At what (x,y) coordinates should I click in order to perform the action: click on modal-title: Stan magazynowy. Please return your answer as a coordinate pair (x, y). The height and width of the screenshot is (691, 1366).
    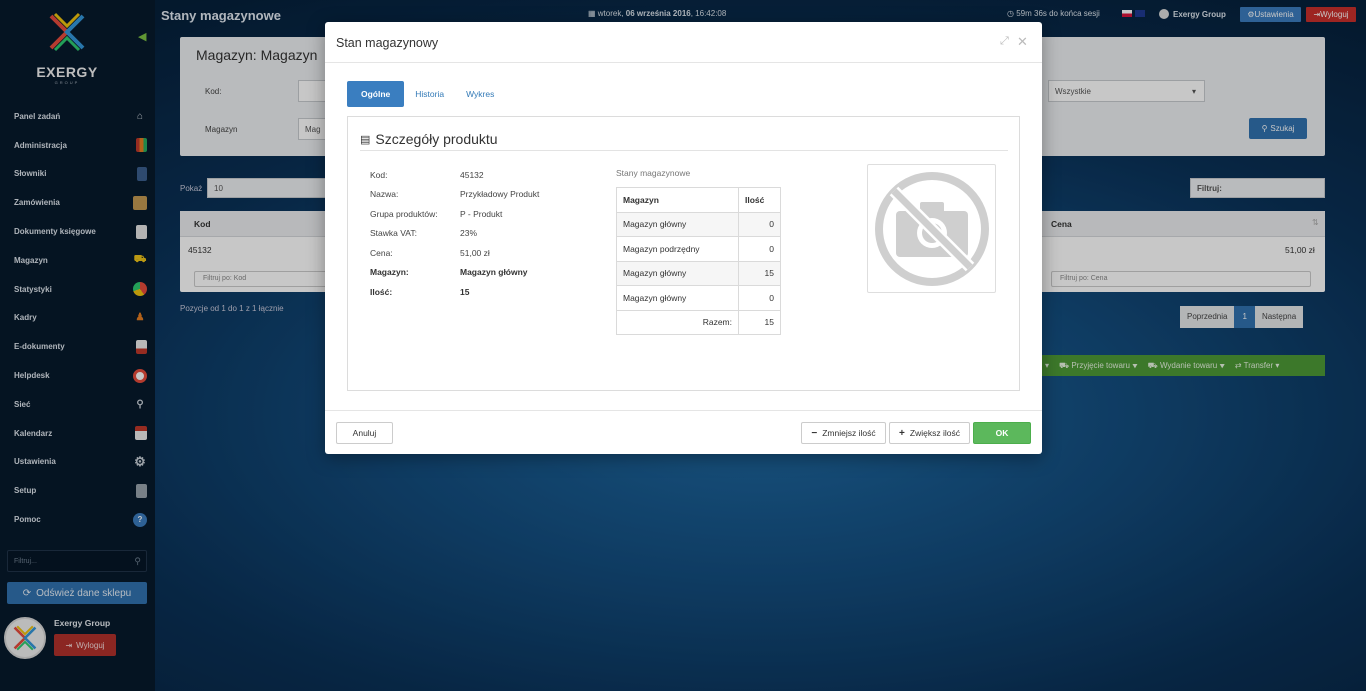
    Looking at the image, I should click on (387, 43).